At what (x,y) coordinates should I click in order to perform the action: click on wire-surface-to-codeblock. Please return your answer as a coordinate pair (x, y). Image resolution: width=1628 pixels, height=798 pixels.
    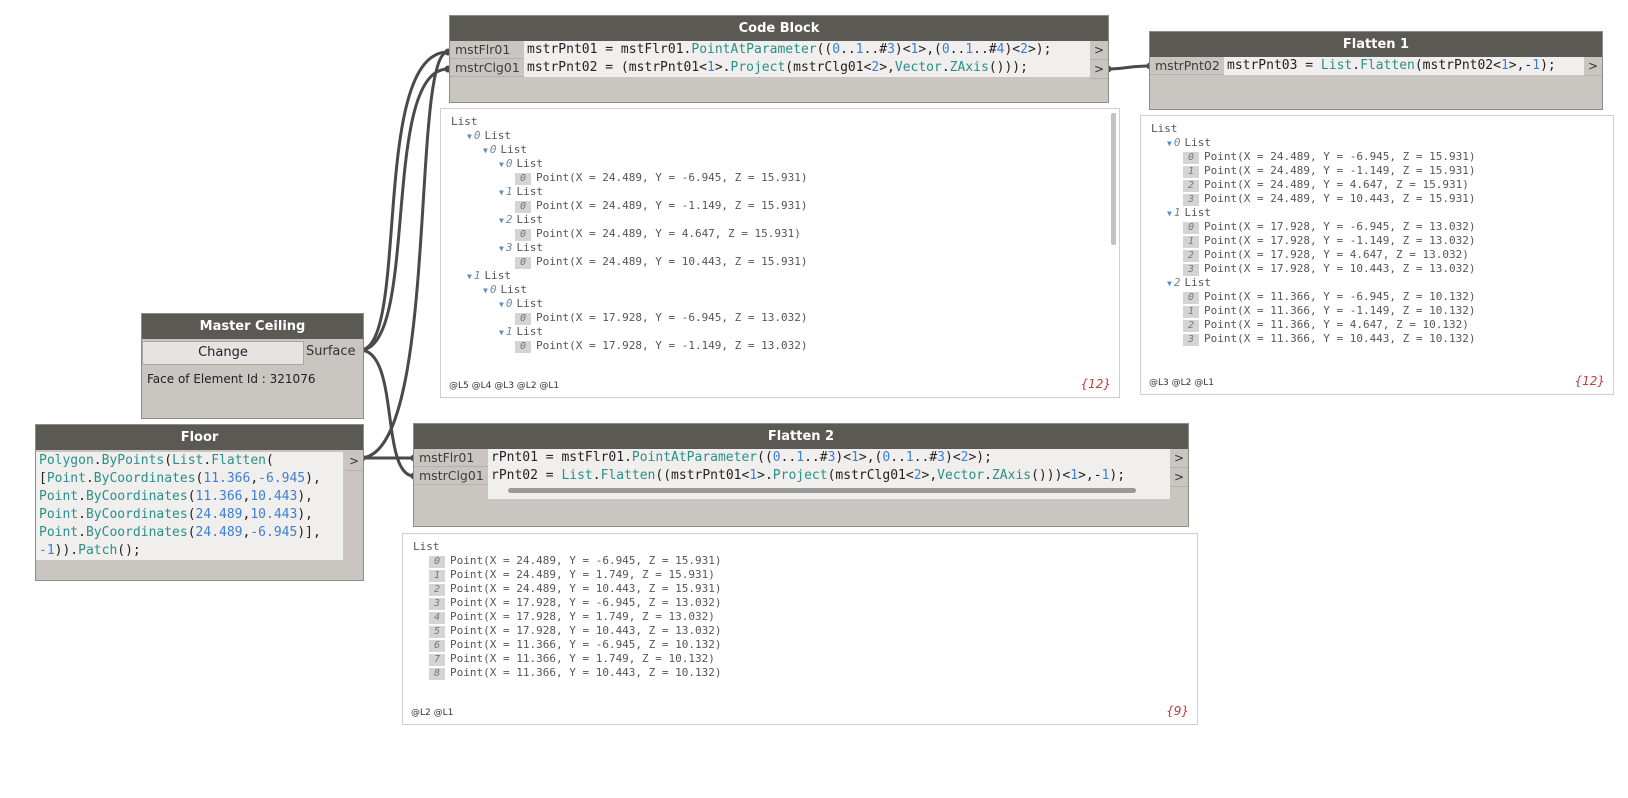
    Looking at the image, I should click on (404, 201).